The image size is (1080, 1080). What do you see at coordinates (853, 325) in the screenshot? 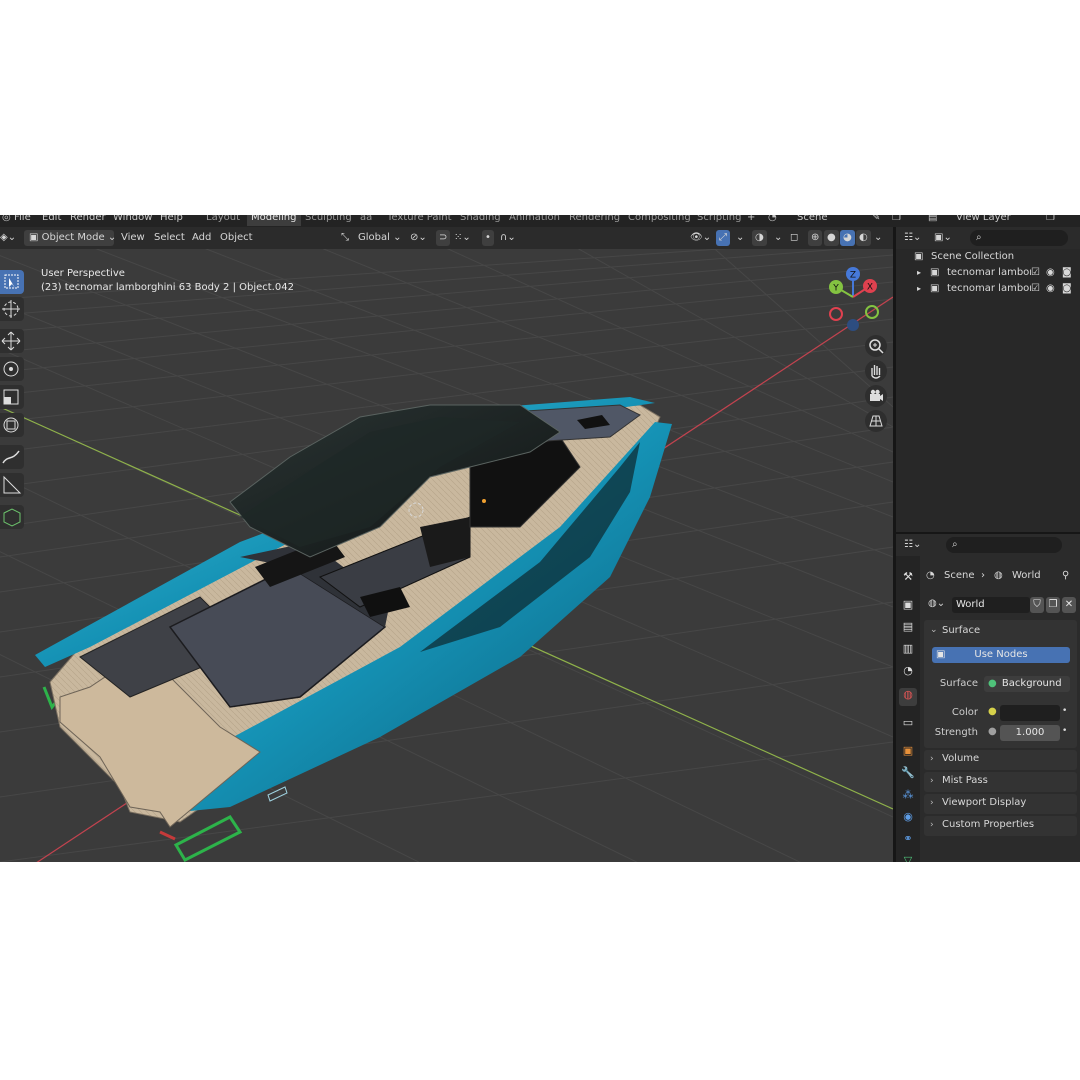
I see `gizmo-neg-z-icon` at bounding box center [853, 325].